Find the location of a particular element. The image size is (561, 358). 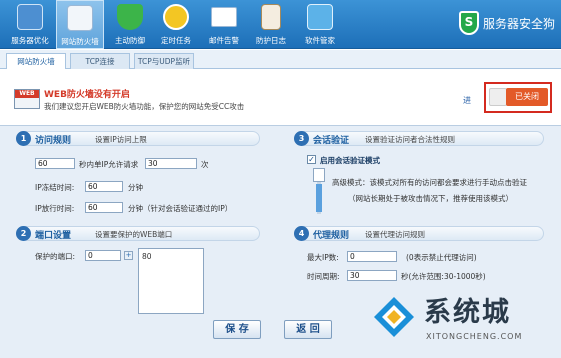

freeze-time-label: IP冻结时间: is located at coordinates (55, 187).